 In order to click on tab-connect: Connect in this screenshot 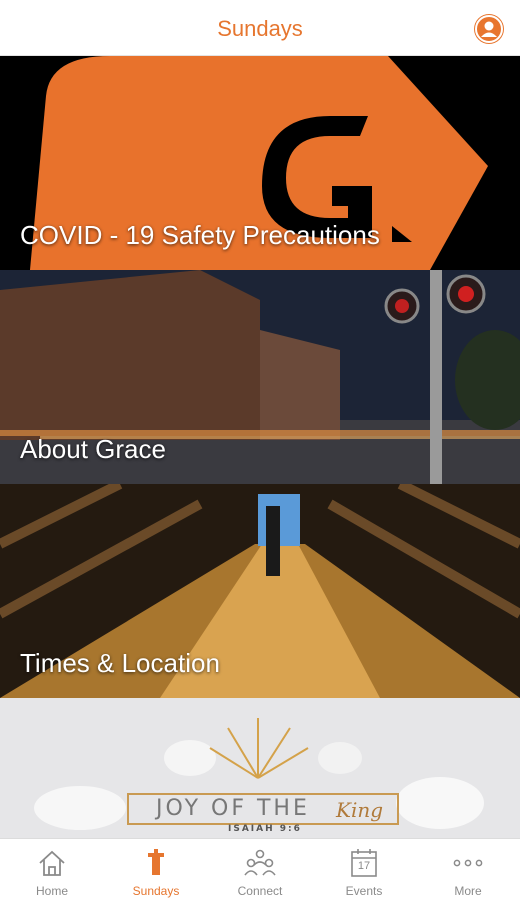, I will do `click(260, 869)`.